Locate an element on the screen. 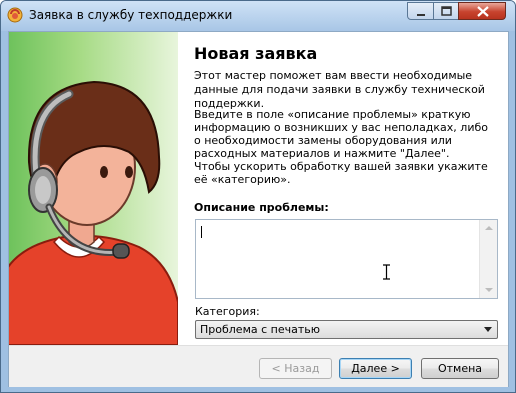  text-caret is located at coordinates (201, 232).